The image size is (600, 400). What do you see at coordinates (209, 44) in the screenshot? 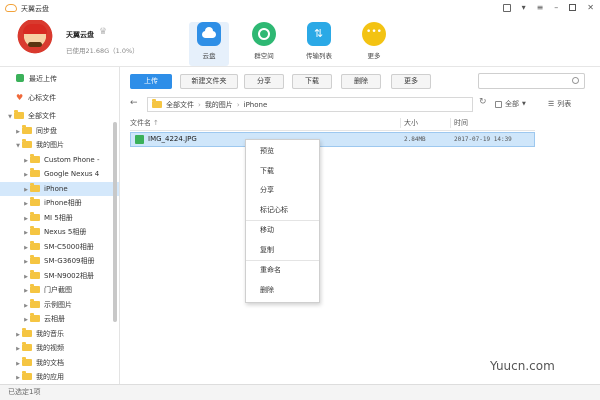
I see `nav-cloud-disk: 云盘` at bounding box center [209, 44].